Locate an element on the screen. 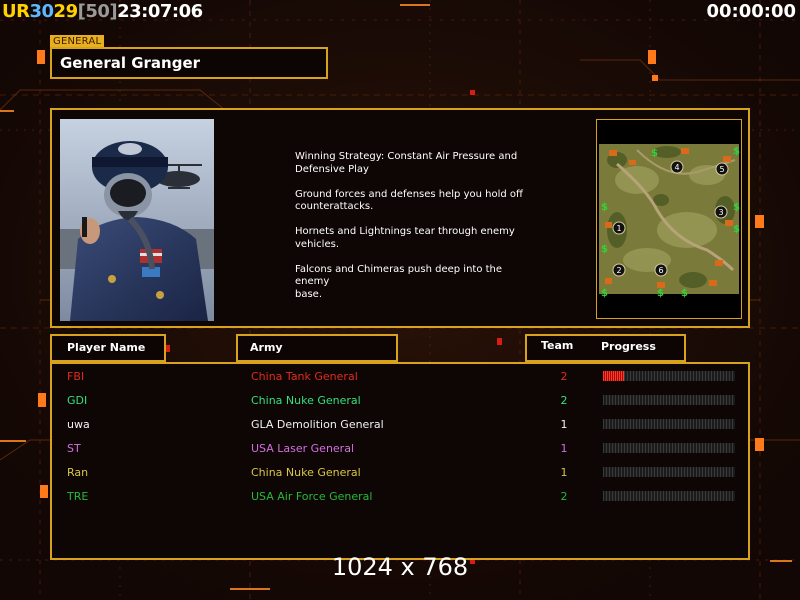  column-header-label: Army is located at coordinates (266, 347).